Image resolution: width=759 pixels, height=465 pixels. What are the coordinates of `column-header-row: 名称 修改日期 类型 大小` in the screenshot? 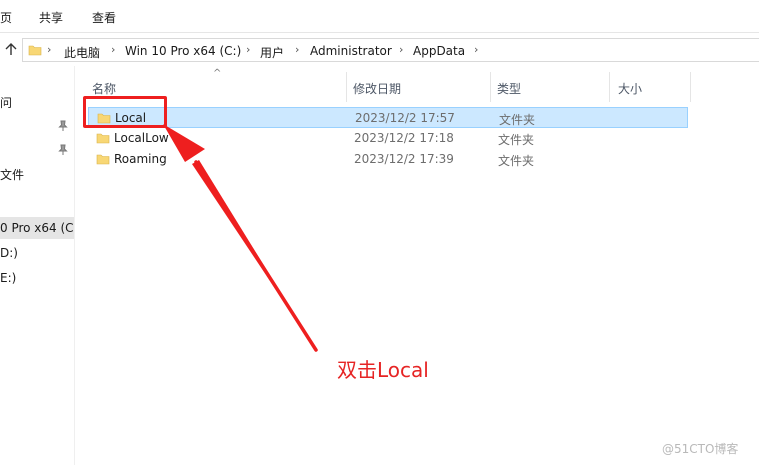 It's located at (389, 87).